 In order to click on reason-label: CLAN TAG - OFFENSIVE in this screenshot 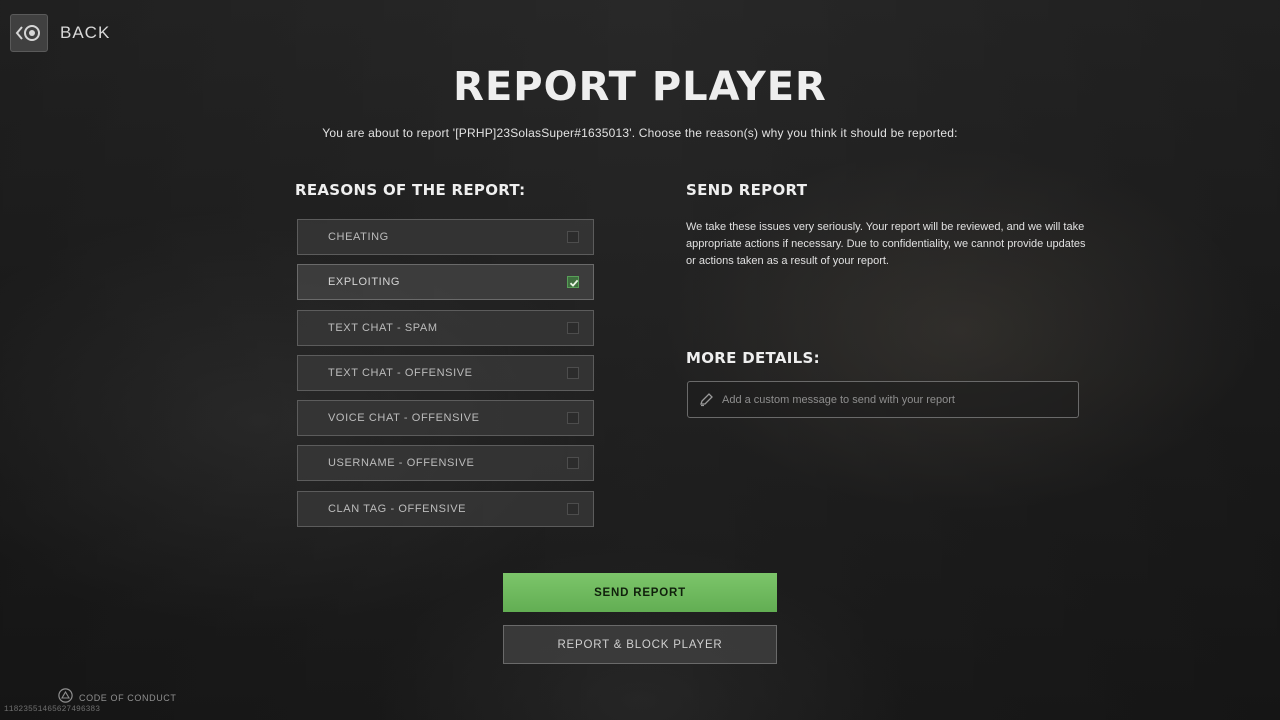, I will do `click(397, 508)`.